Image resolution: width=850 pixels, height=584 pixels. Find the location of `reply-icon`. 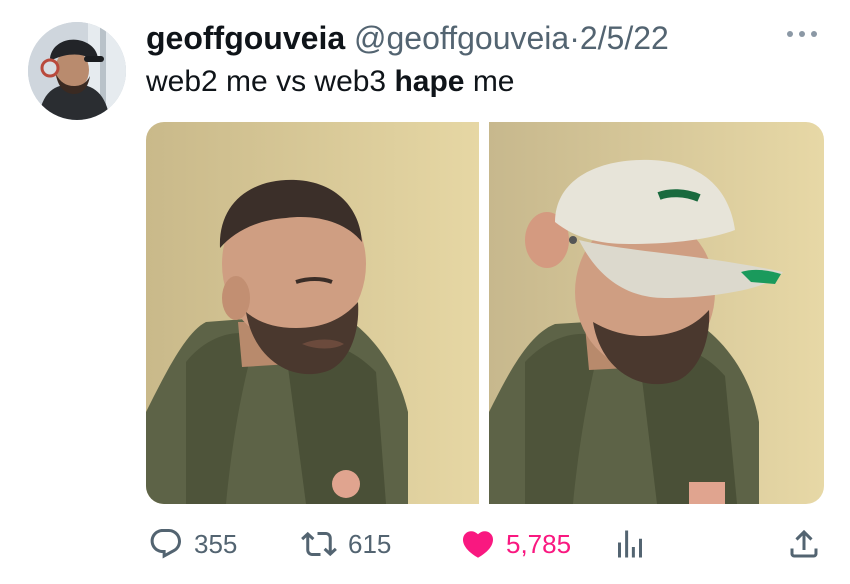

reply-icon is located at coordinates (166, 544).